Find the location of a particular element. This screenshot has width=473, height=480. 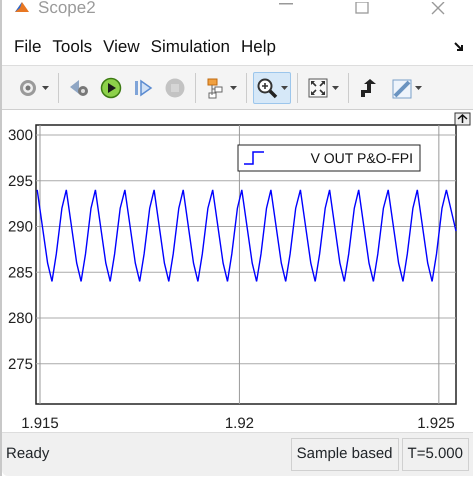

status-field: T=5.000 is located at coordinates (435, 454).